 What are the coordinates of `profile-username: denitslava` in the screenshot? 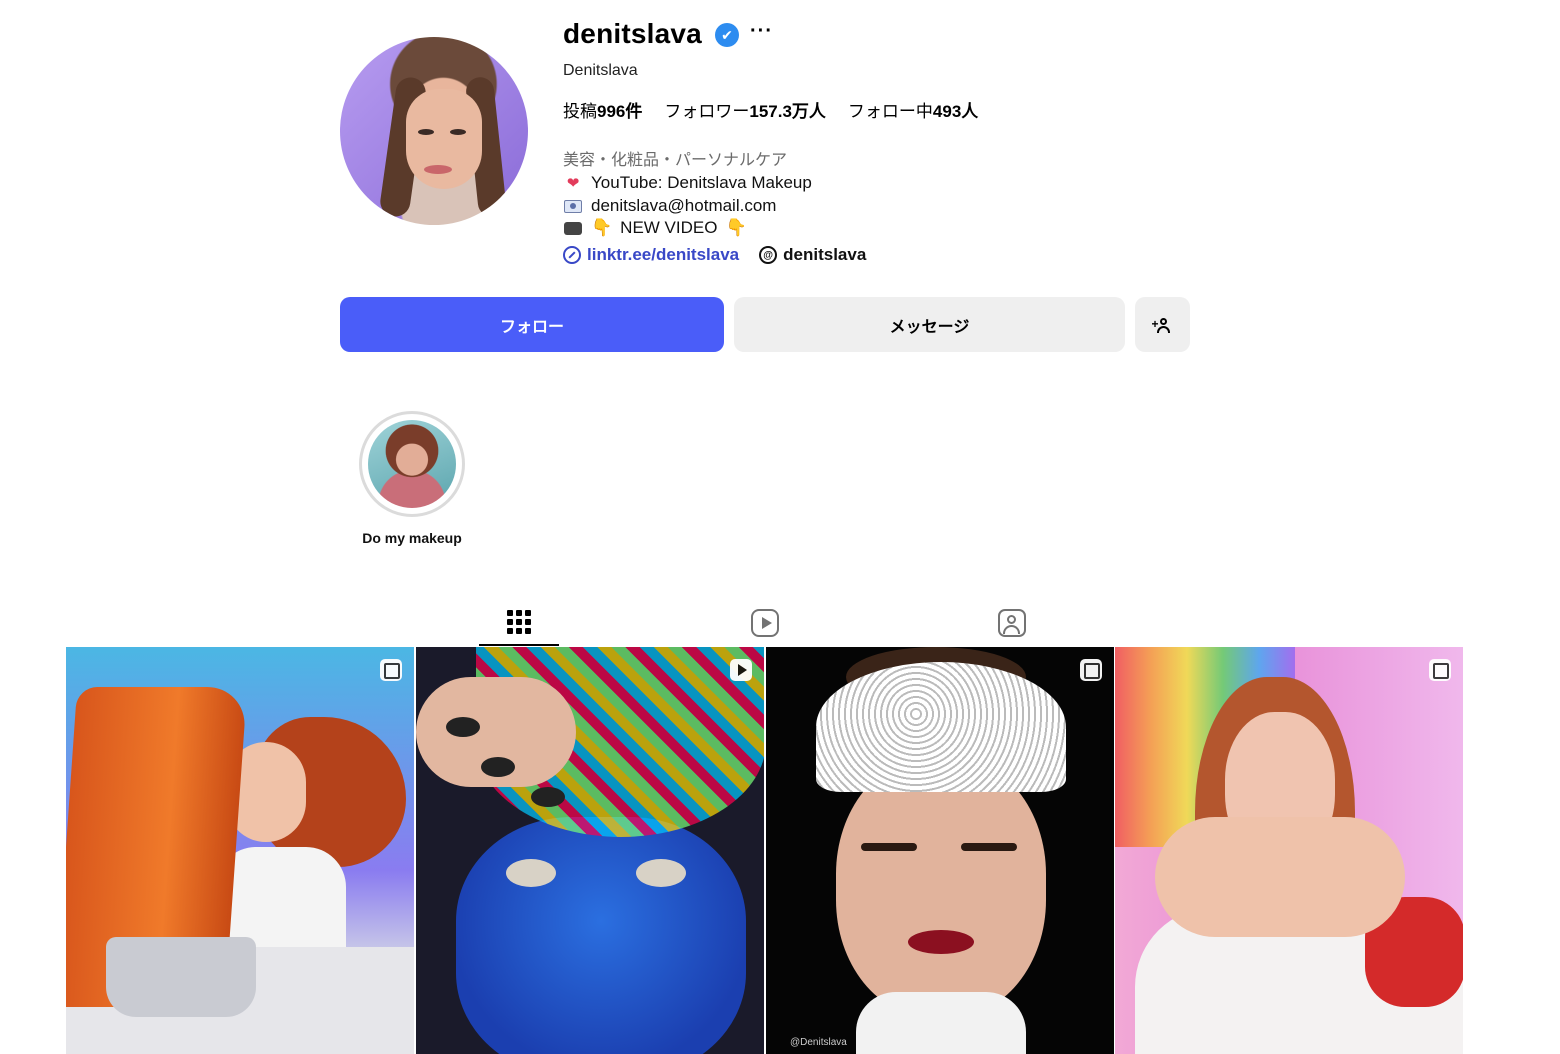 It's located at (632, 33).